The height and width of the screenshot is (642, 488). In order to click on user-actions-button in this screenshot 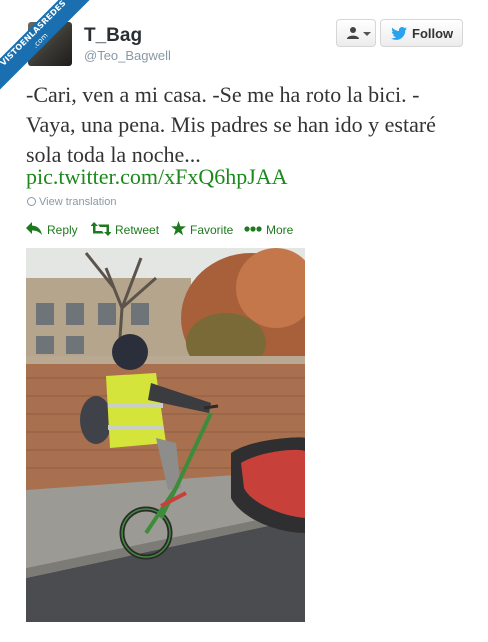, I will do `click(356, 33)`.